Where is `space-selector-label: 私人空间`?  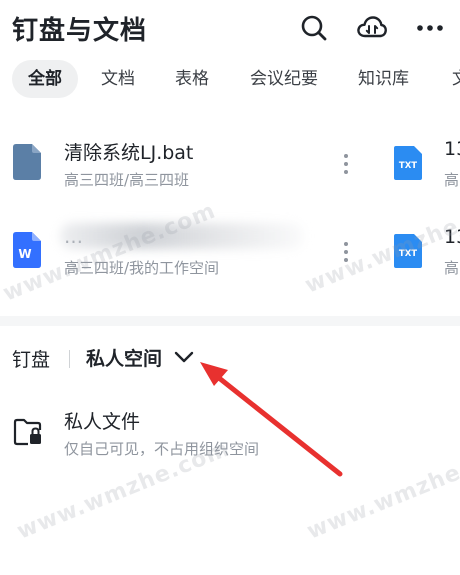
space-selector-label: 私人空间 is located at coordinates (124, 358).